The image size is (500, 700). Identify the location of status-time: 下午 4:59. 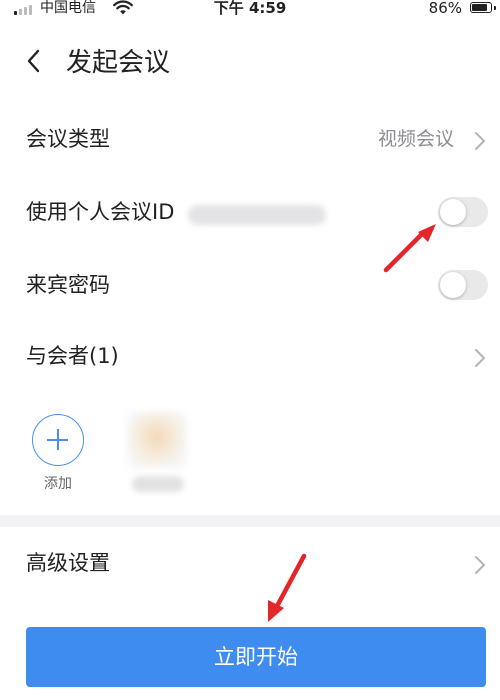
(250, 8).